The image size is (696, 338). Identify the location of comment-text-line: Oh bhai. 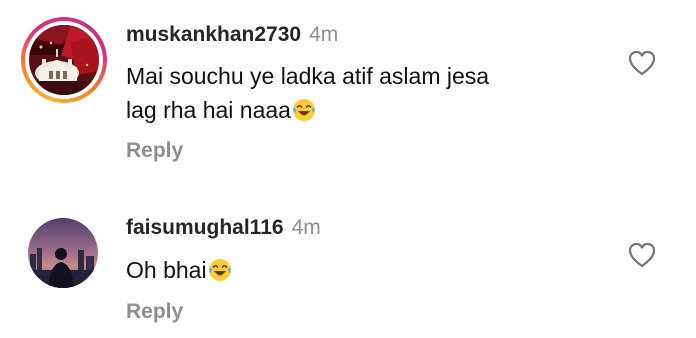
(166, 270).